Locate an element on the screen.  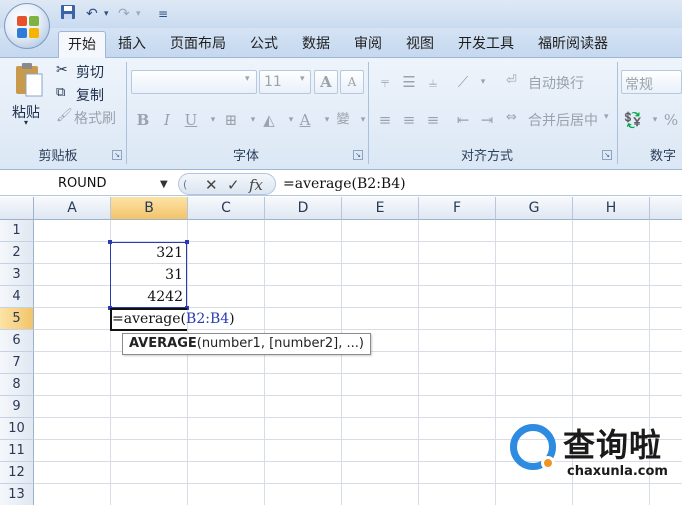
tab-developer: 开发工具 is located at coordinates (486, 44).